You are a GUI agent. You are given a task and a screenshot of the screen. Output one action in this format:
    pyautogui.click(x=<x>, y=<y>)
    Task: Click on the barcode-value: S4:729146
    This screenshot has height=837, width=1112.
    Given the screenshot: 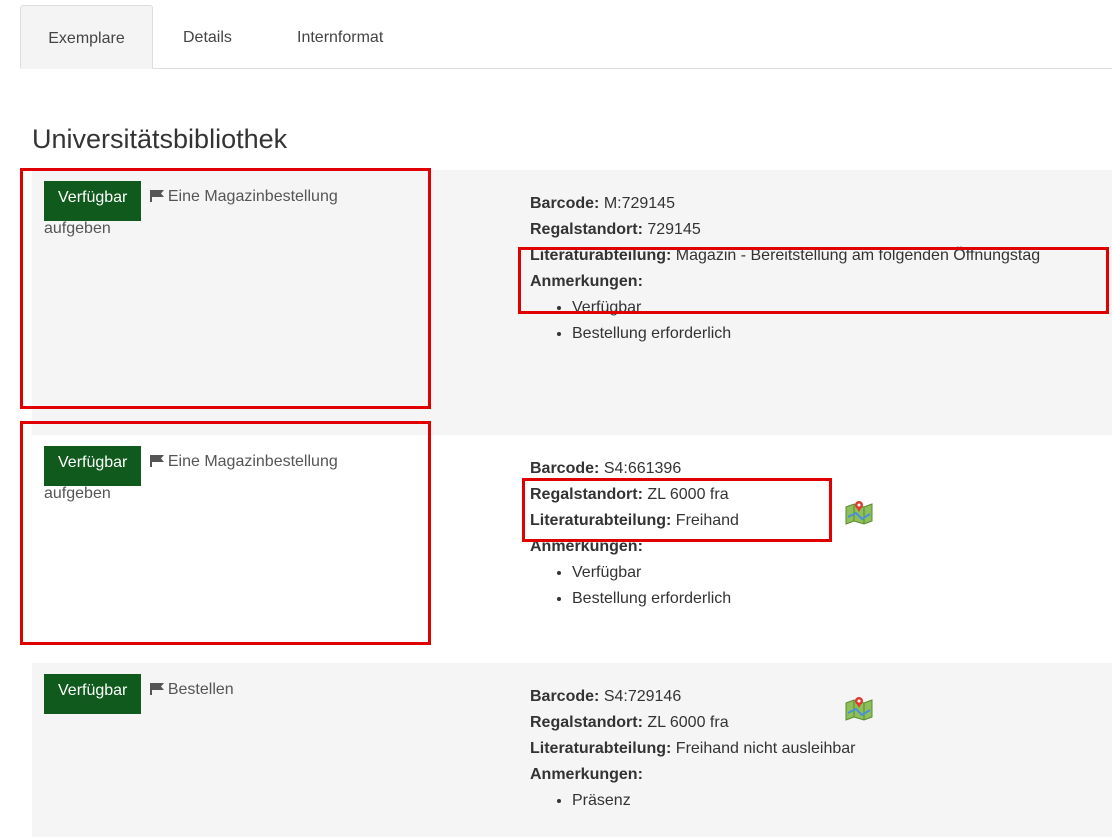 What is the action you would take?
    pyautogui.click(x=642, y=696)
    